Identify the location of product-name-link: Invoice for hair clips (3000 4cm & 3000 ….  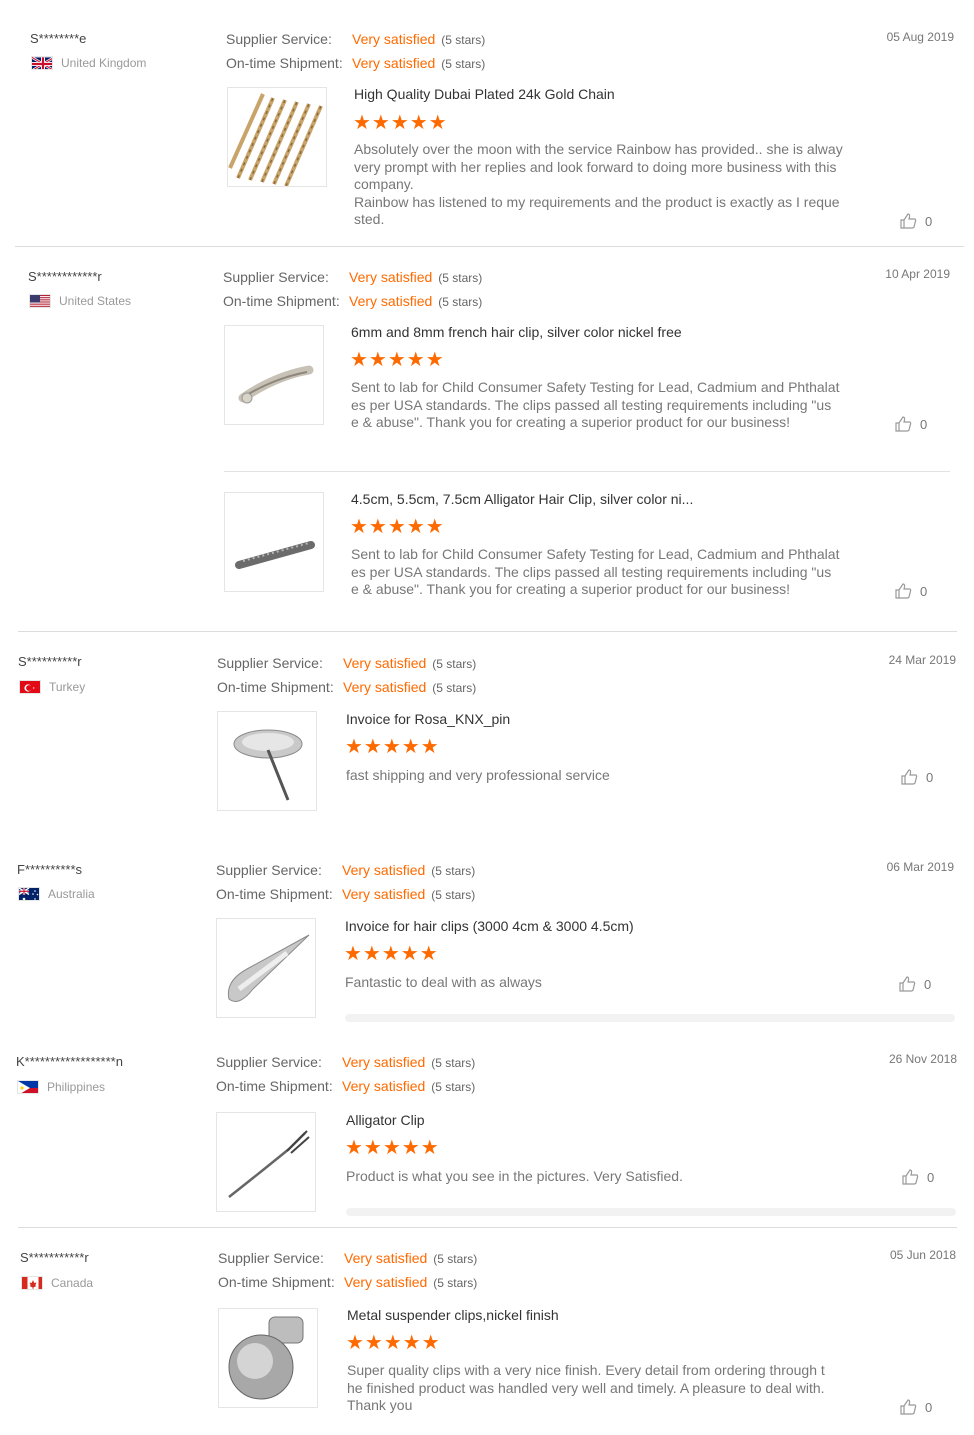
(489, 926).